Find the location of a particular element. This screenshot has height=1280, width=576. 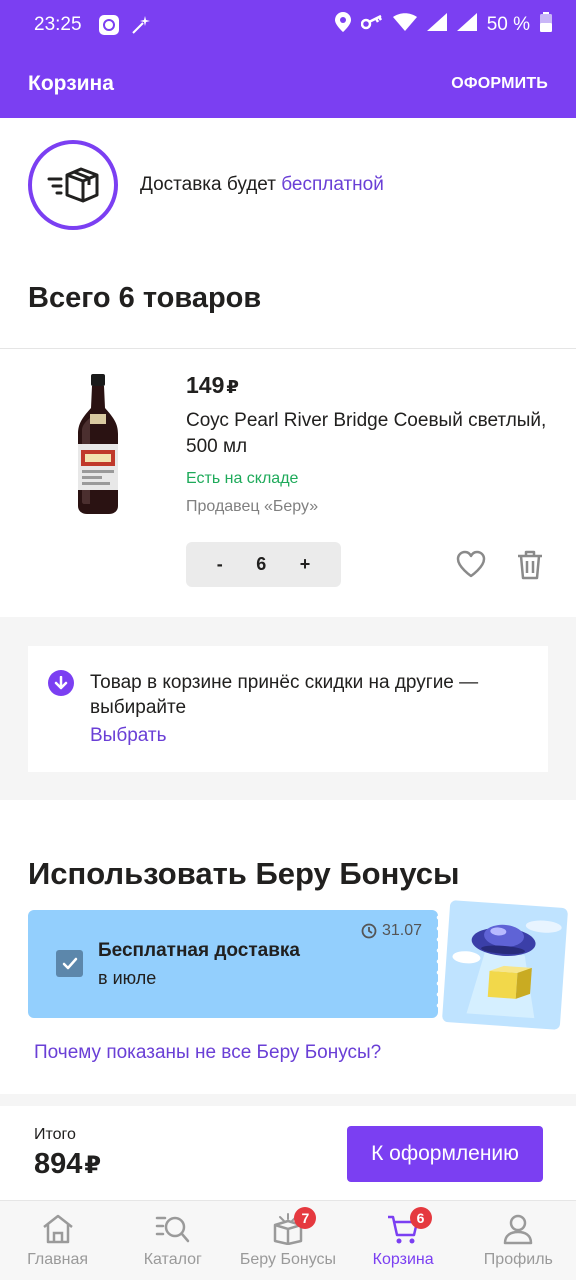

checkout-action-button: ОФОРМИТЬ is located at coordinates (499, 84).